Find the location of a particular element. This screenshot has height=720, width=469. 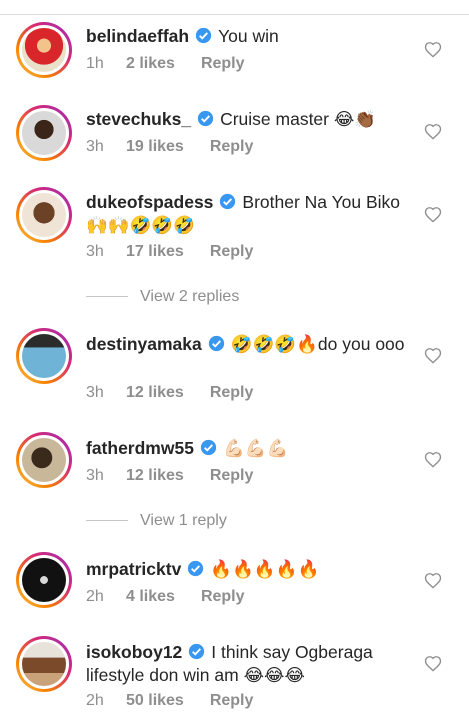

comment-text: destinyamaka 🤣🤣🤣🔥do you ooo is located at coordinates (251, 344).